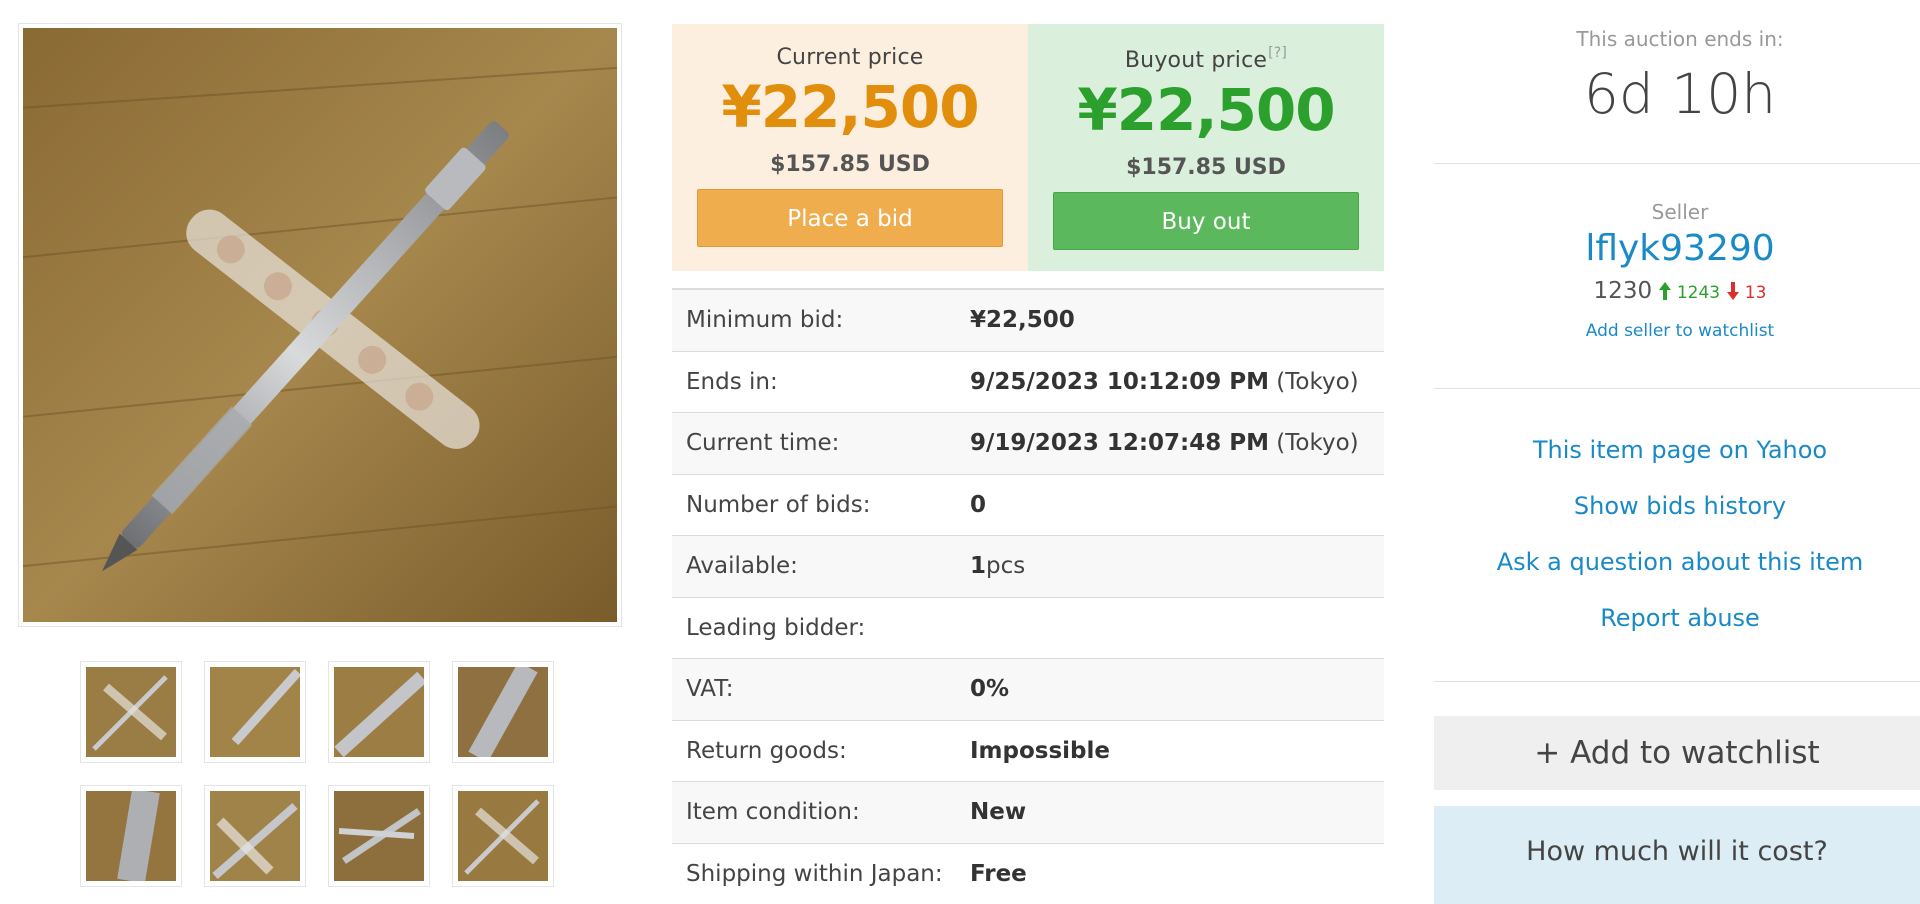 This screenshot has height=904, width=1920. What do you see at coordinates (1028, 567) in the screenshot?
I see `detail-row-available: Available: 1pcs` at bounding box center [1028, 567].